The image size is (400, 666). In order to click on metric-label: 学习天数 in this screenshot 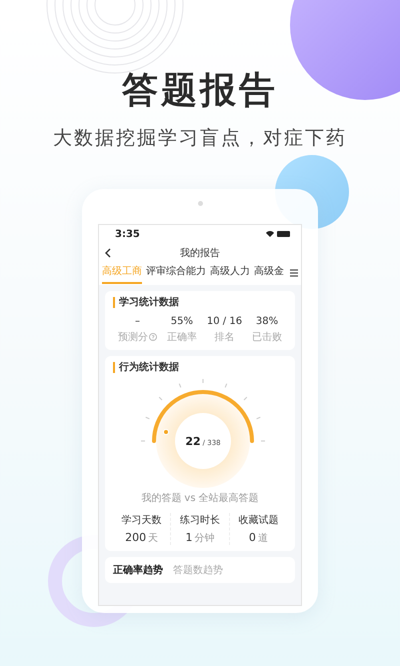, I will do `click(142, 520)`.